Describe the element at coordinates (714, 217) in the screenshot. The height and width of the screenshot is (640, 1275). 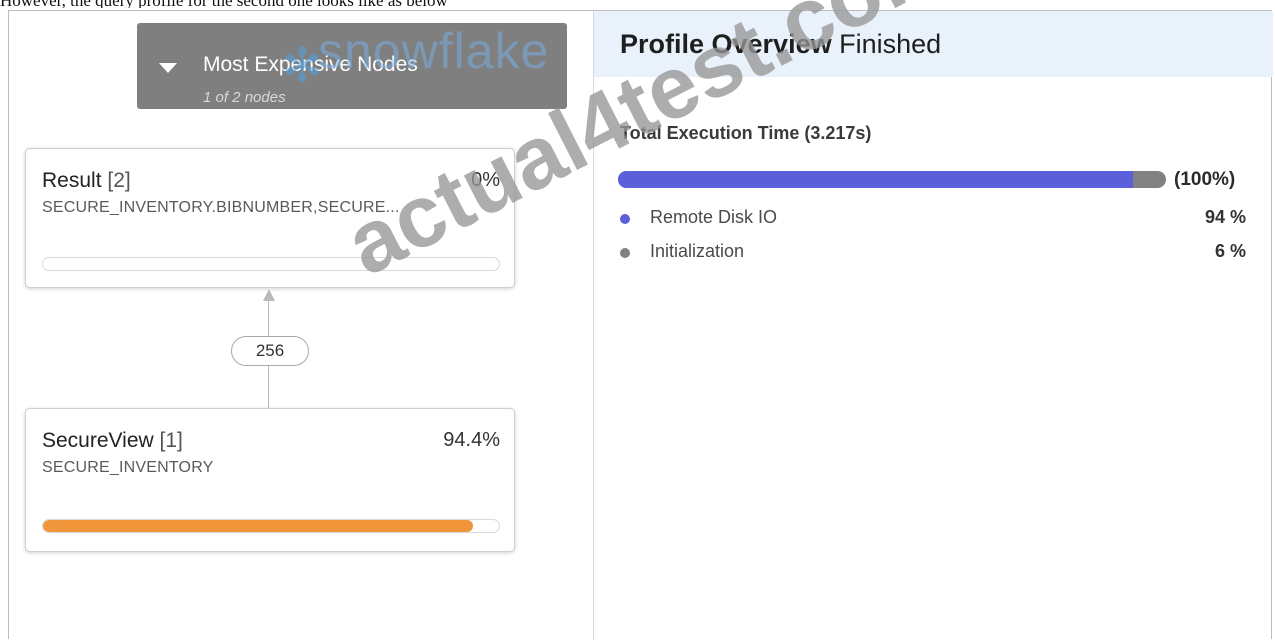
I see `breakdown-label: Remote Disk IO` at that location.